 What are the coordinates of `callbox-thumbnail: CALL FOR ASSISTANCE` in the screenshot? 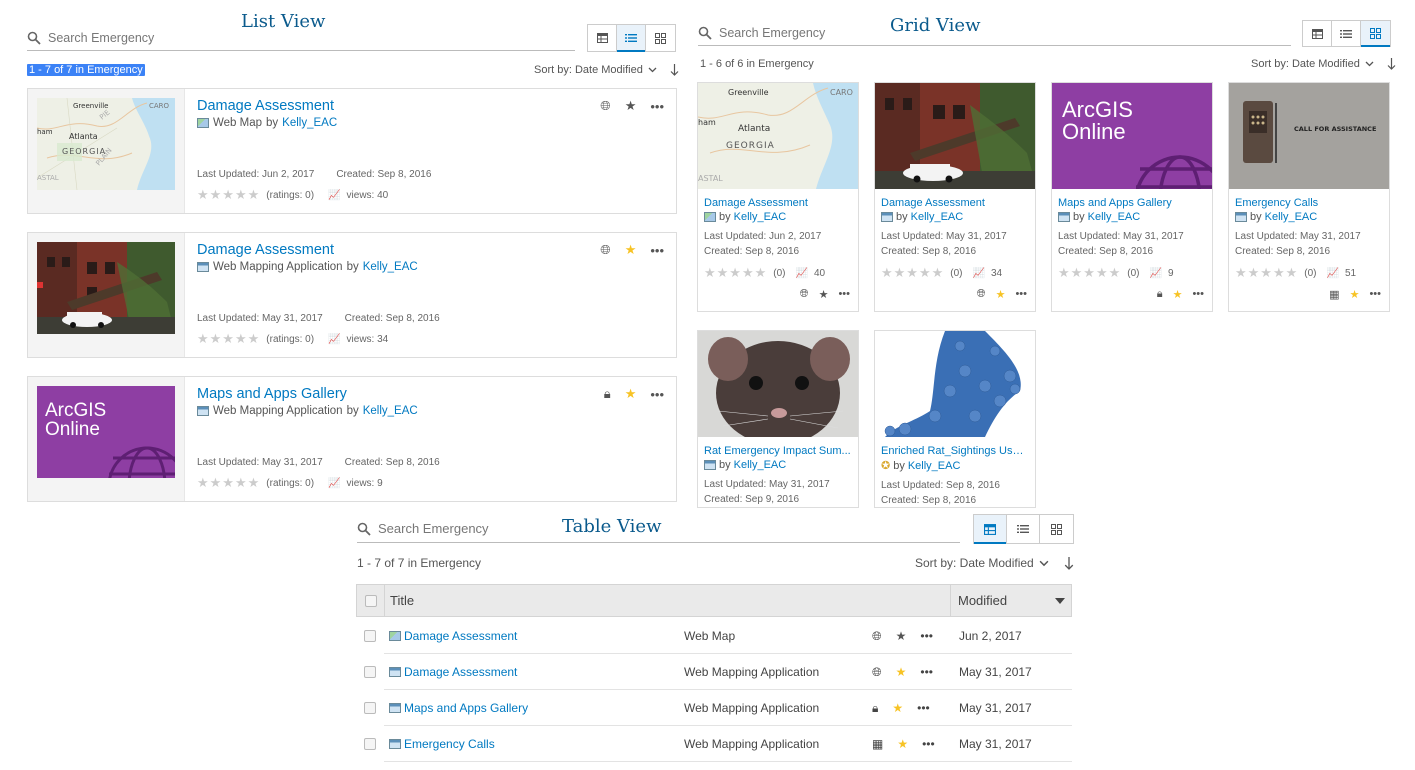 It's located at (1309, 136).